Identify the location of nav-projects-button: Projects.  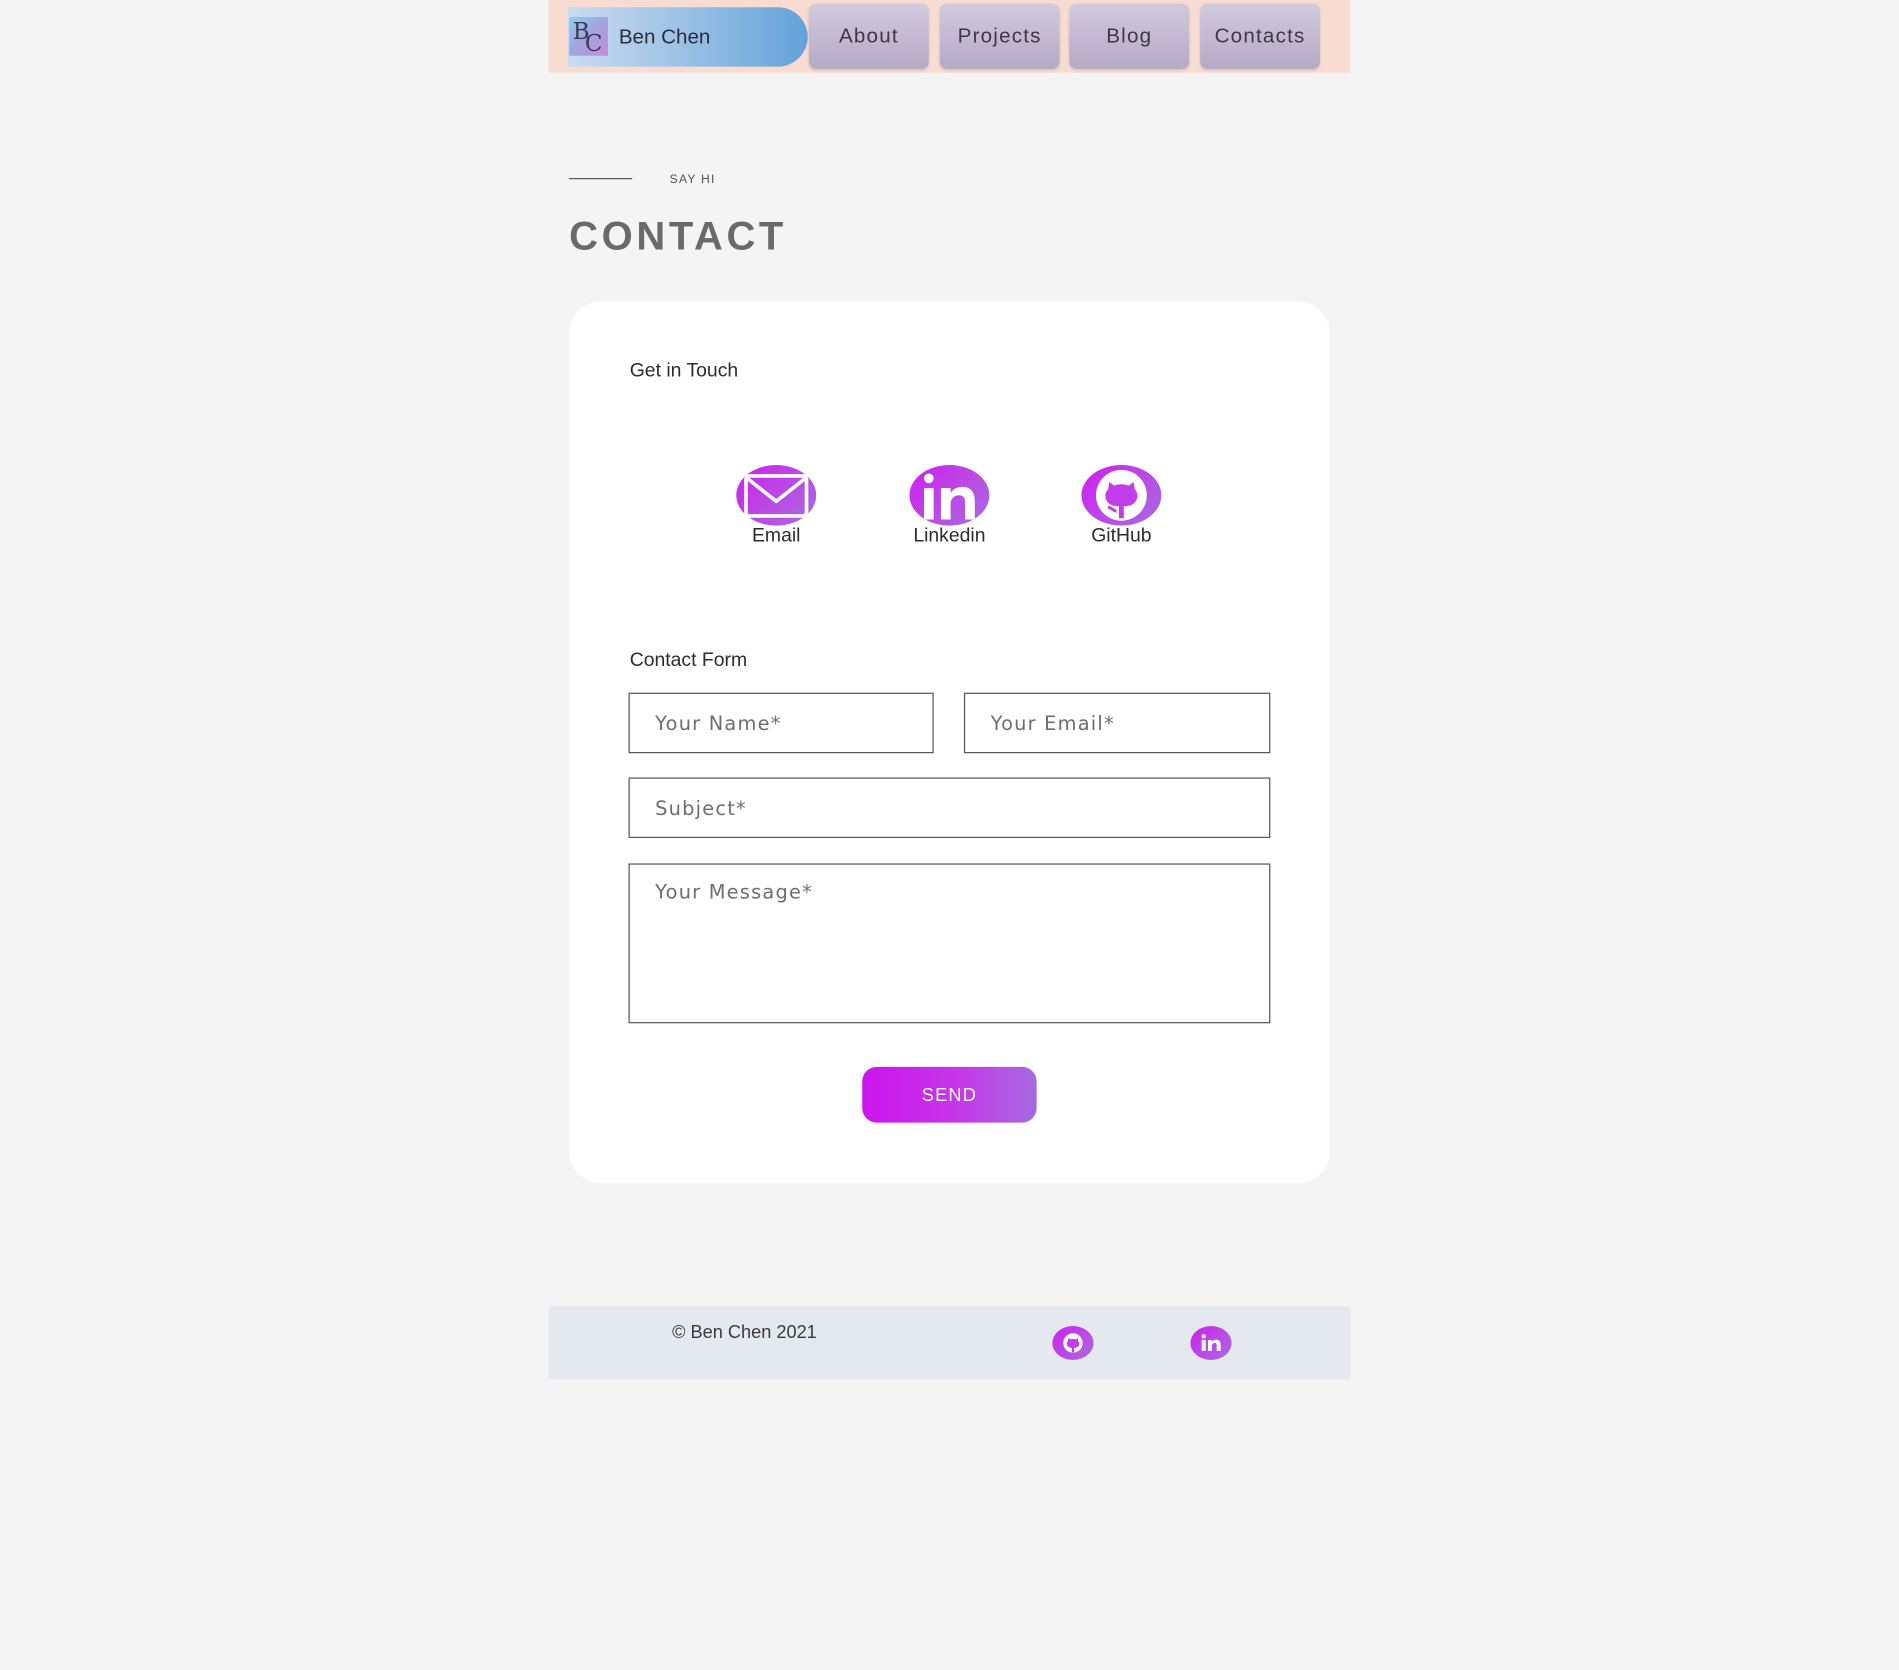
(999, 36).